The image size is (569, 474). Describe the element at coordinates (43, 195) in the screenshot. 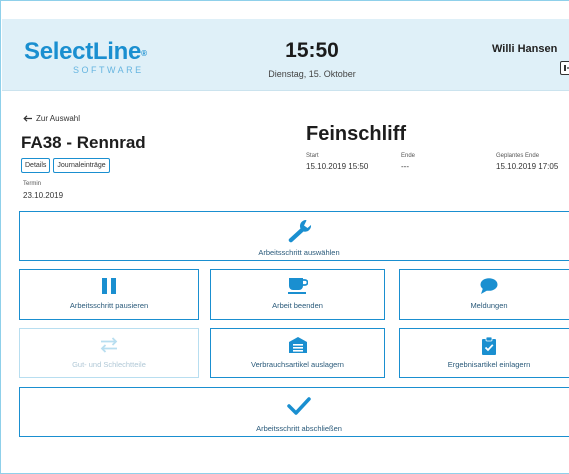

I see `termin-value: 23.10.2019` at that location.